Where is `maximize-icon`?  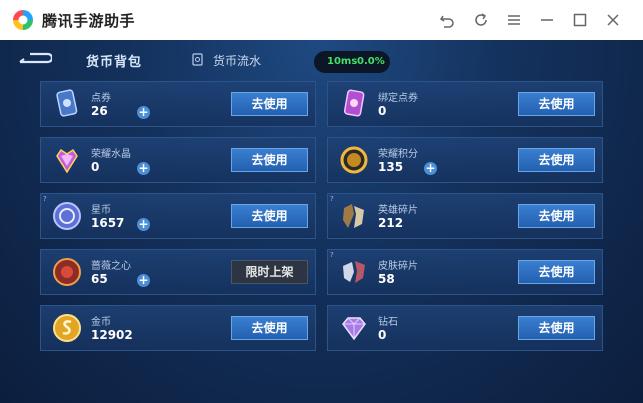 maximize-icon is located at coordinates (580, 20).